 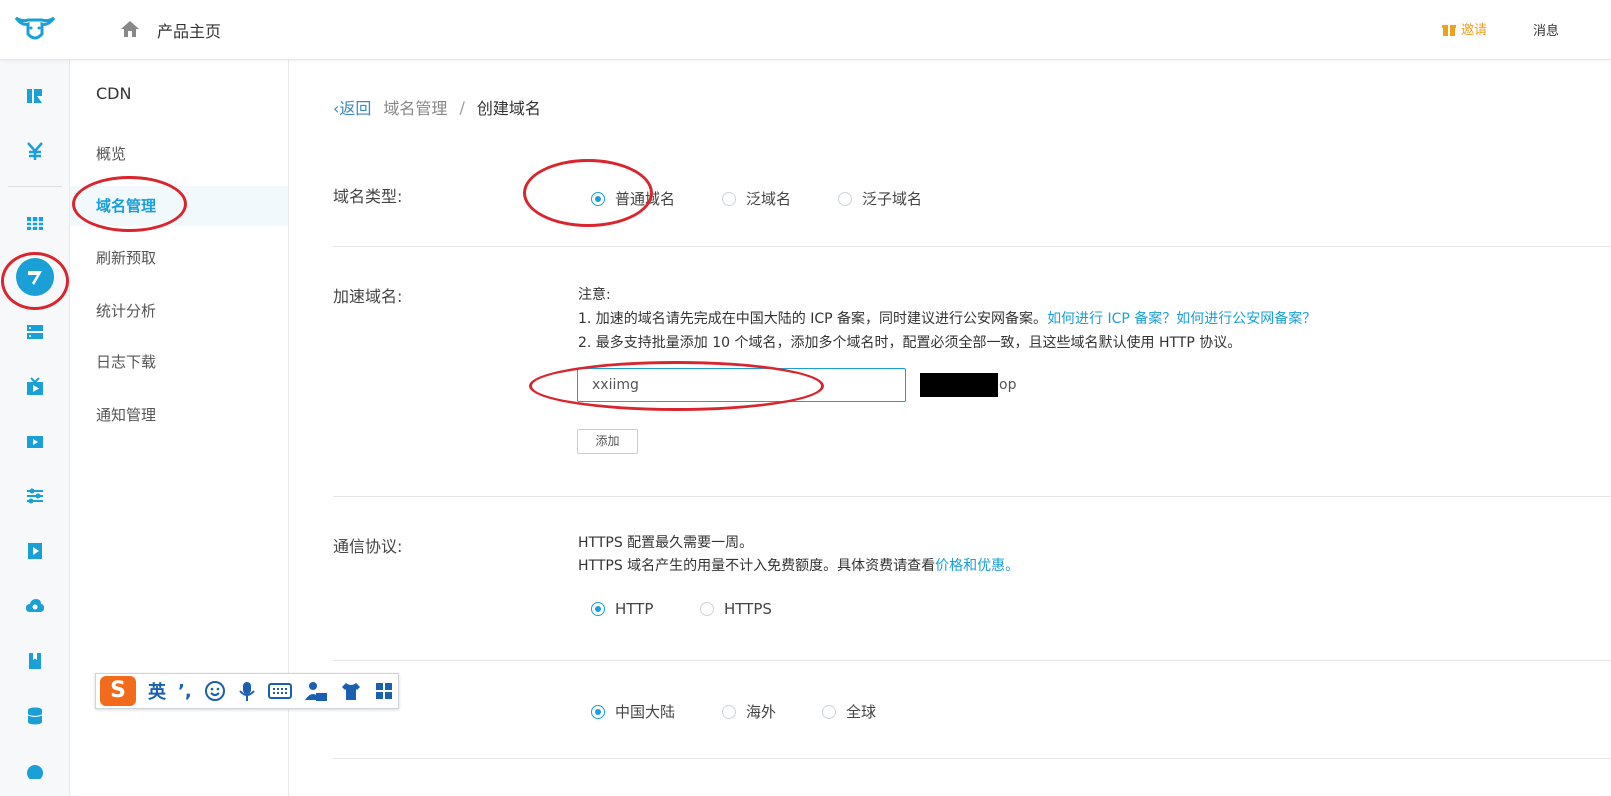 What do you see at coordinates (35, 769) in the screenshot?
I see `partial-icon` at bounding box center [35, 769].